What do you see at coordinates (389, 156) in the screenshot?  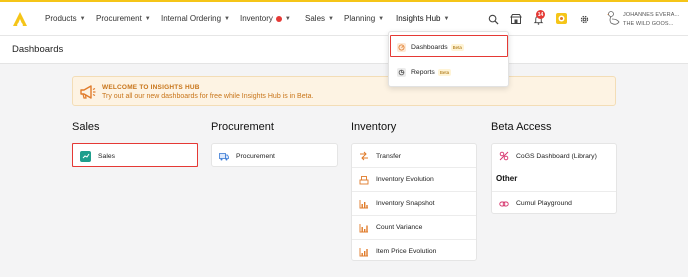 I see `dashboard-item-label: Transfer` at bounding box center [389, 156].